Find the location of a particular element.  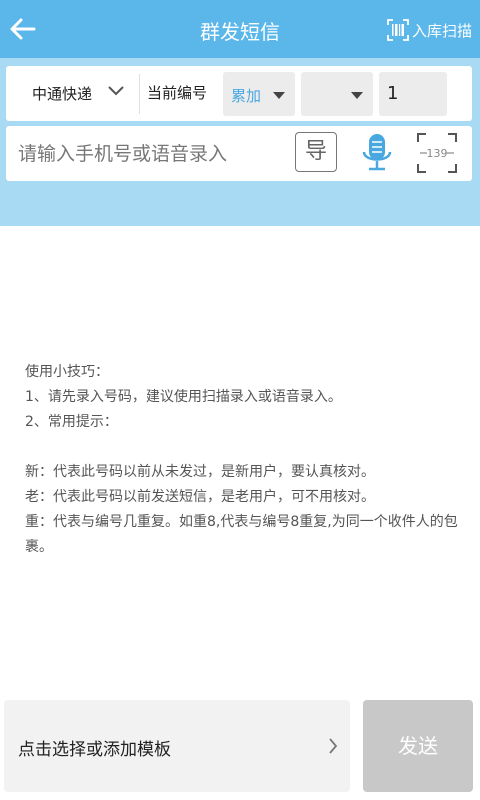

phone-entry-row: 导 139 is located at coordinates (239, 153).